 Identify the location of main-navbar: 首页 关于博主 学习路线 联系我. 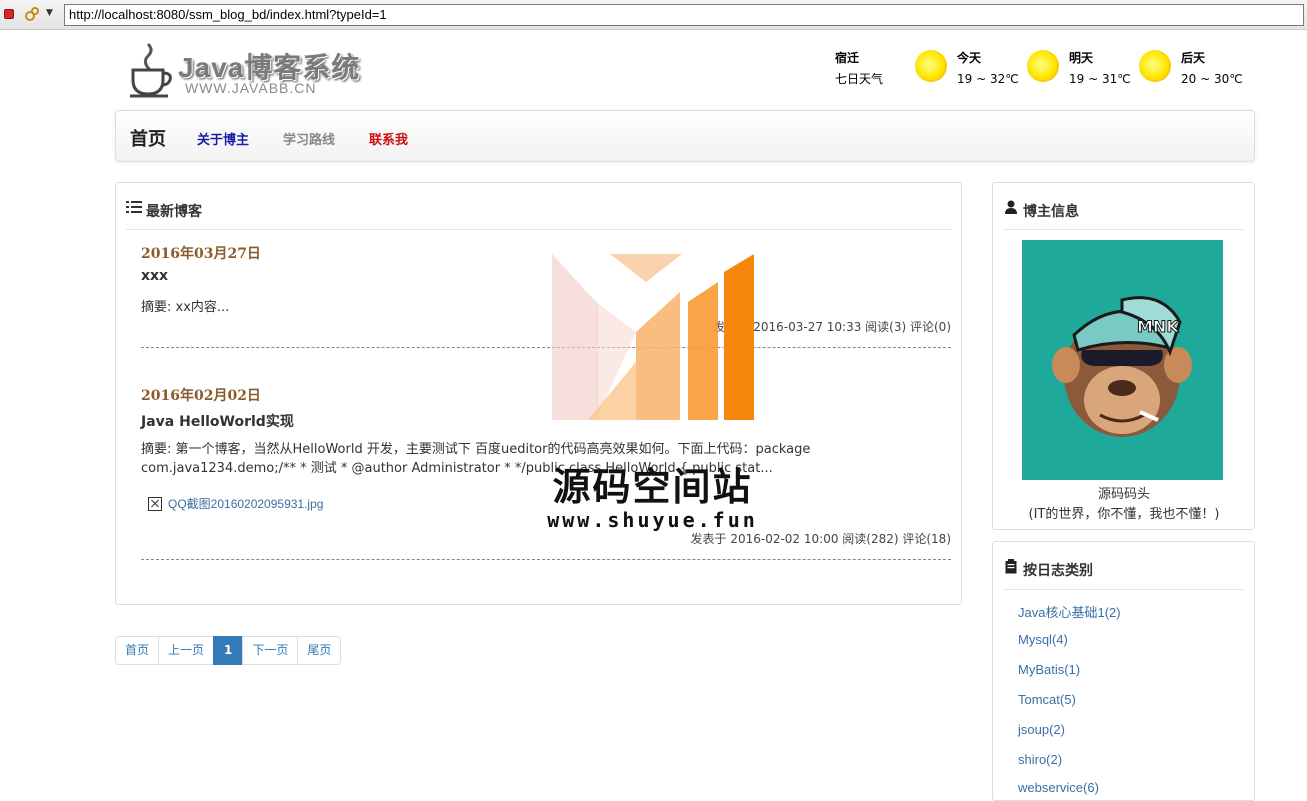
(685, 136).